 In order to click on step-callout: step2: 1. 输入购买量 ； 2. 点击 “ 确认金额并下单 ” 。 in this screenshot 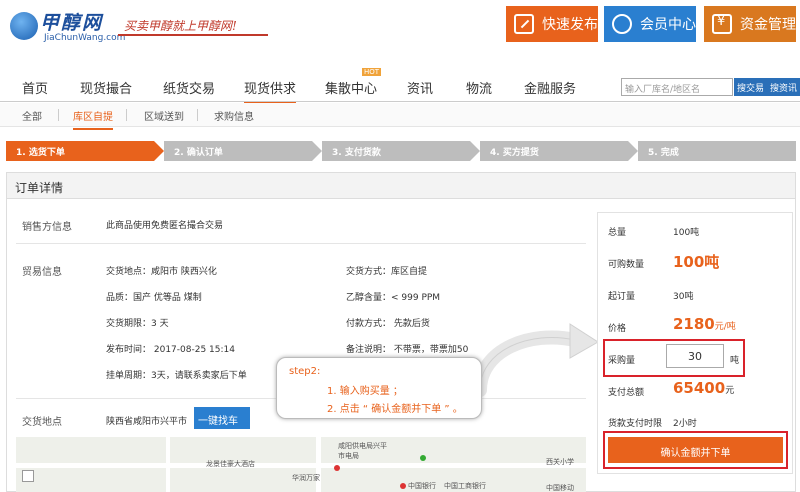, I will do `click(379, 388)`.